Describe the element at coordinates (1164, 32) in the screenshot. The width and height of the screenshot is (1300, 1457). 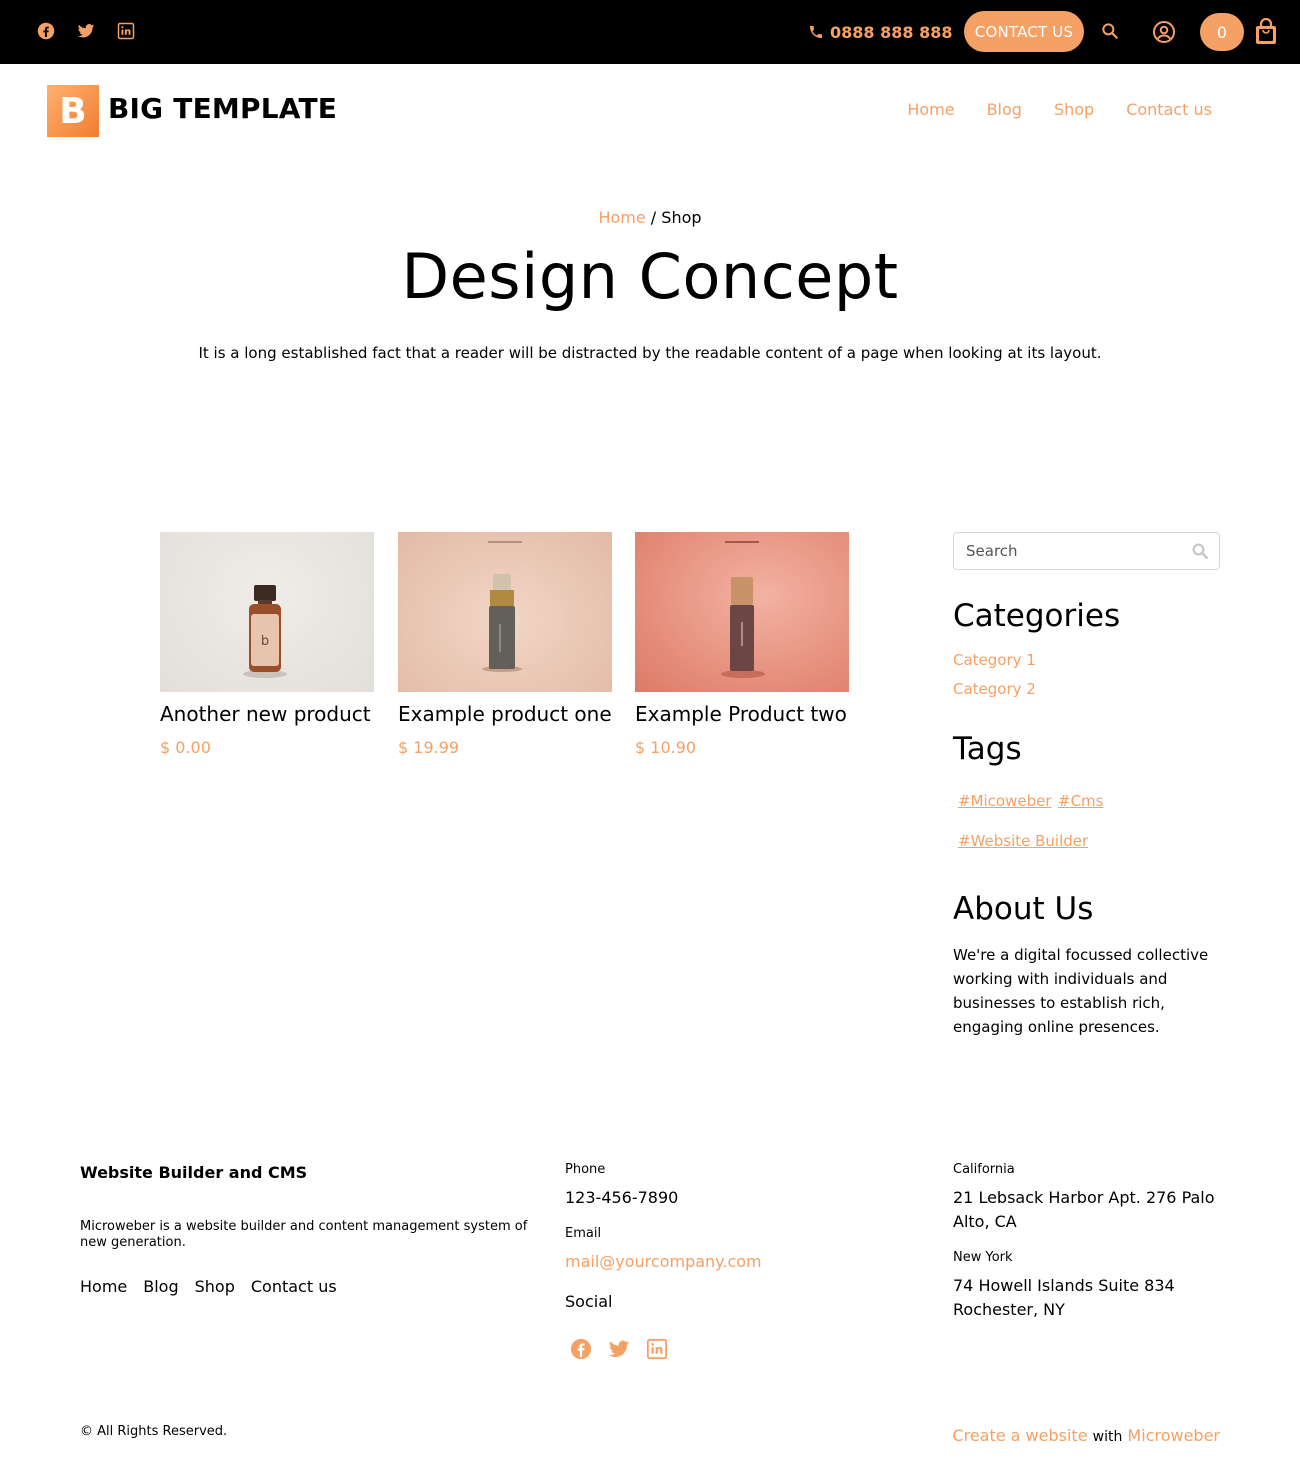
I see `account-icon` at that location.